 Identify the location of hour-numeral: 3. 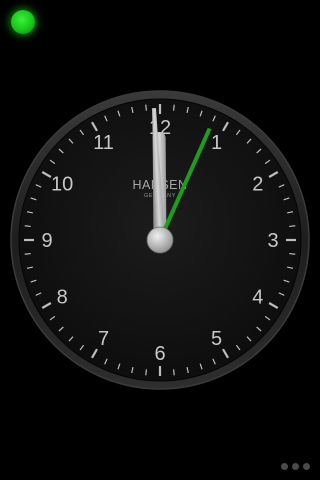
(272, 241).